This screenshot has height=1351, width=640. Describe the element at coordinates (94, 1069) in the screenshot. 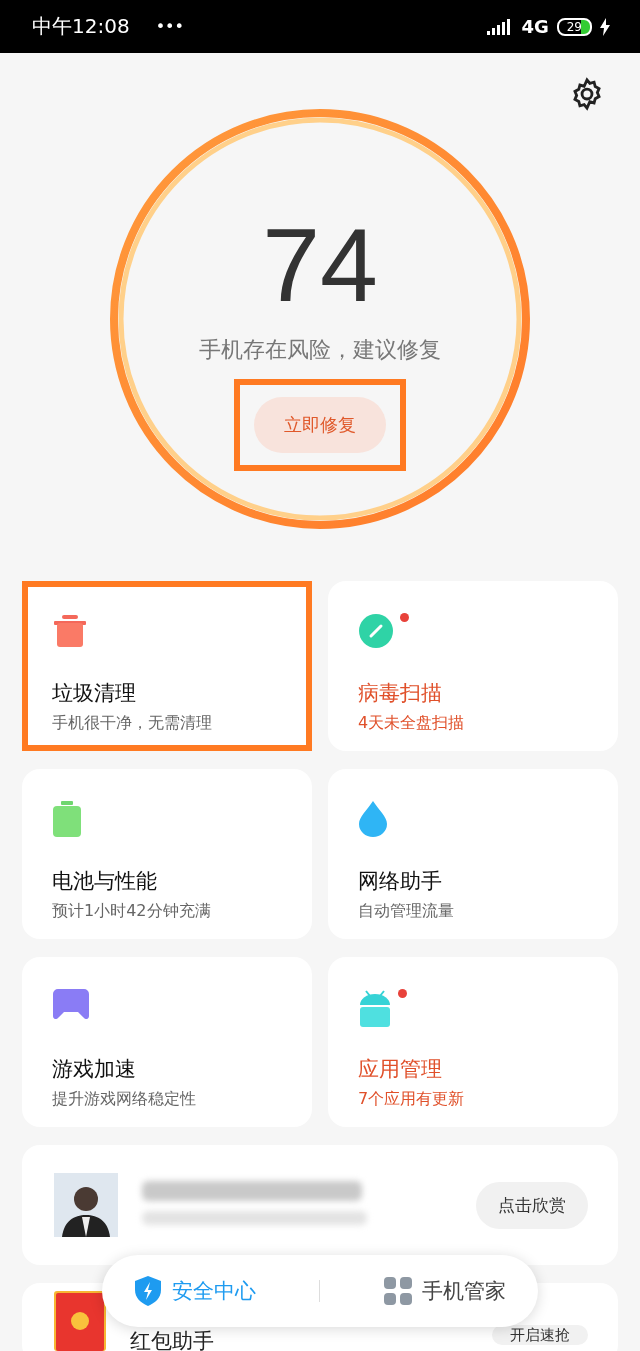

I see `tile-title: 游戏加速` at that location.